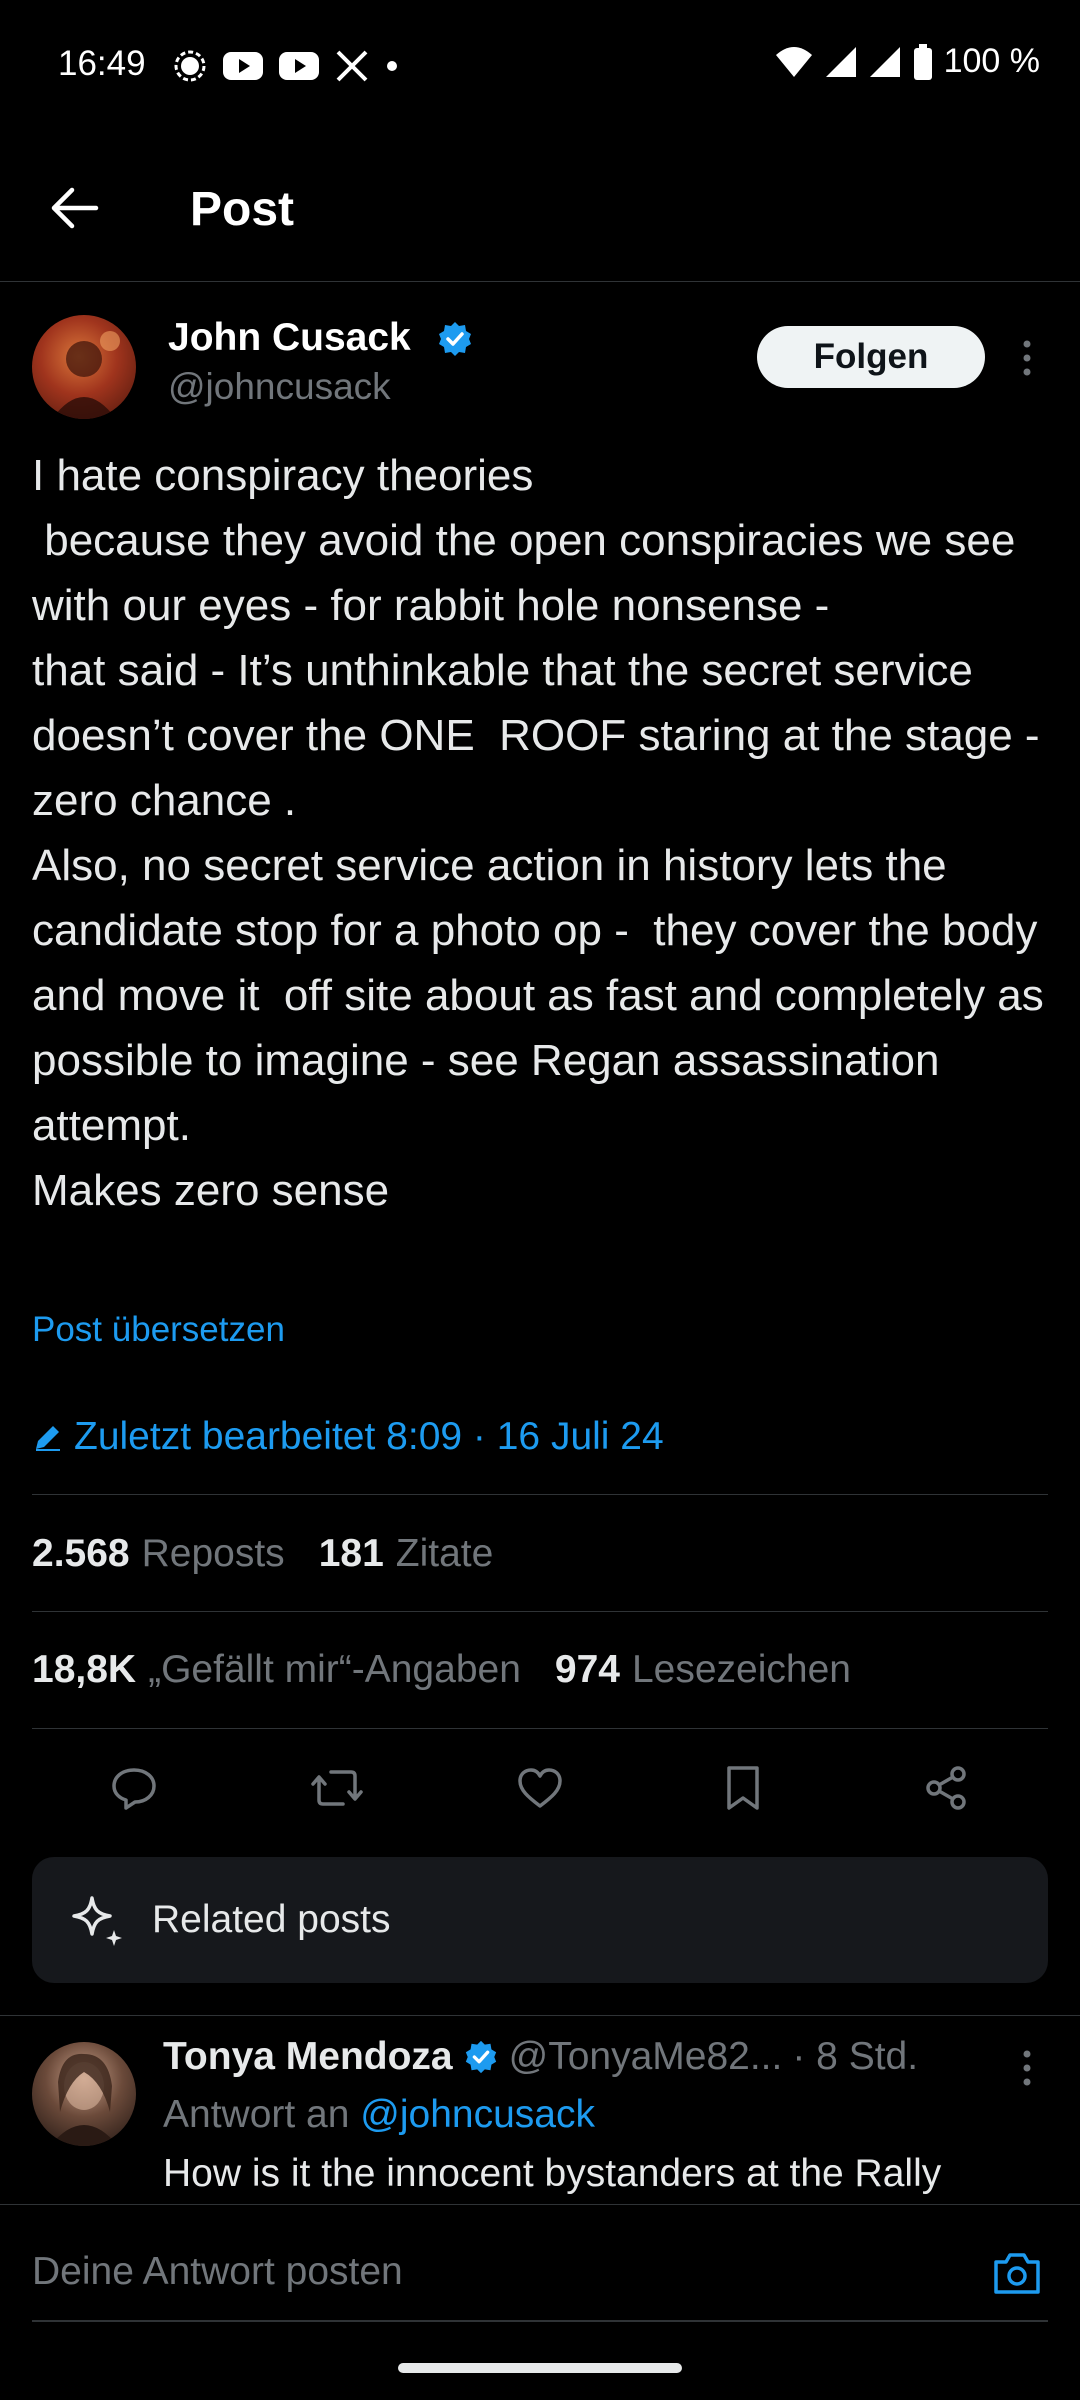 Image resolution: width=1080 pixels, height=2400 pixels. I want to click on reply-author-avatar, so click(84, 2094).